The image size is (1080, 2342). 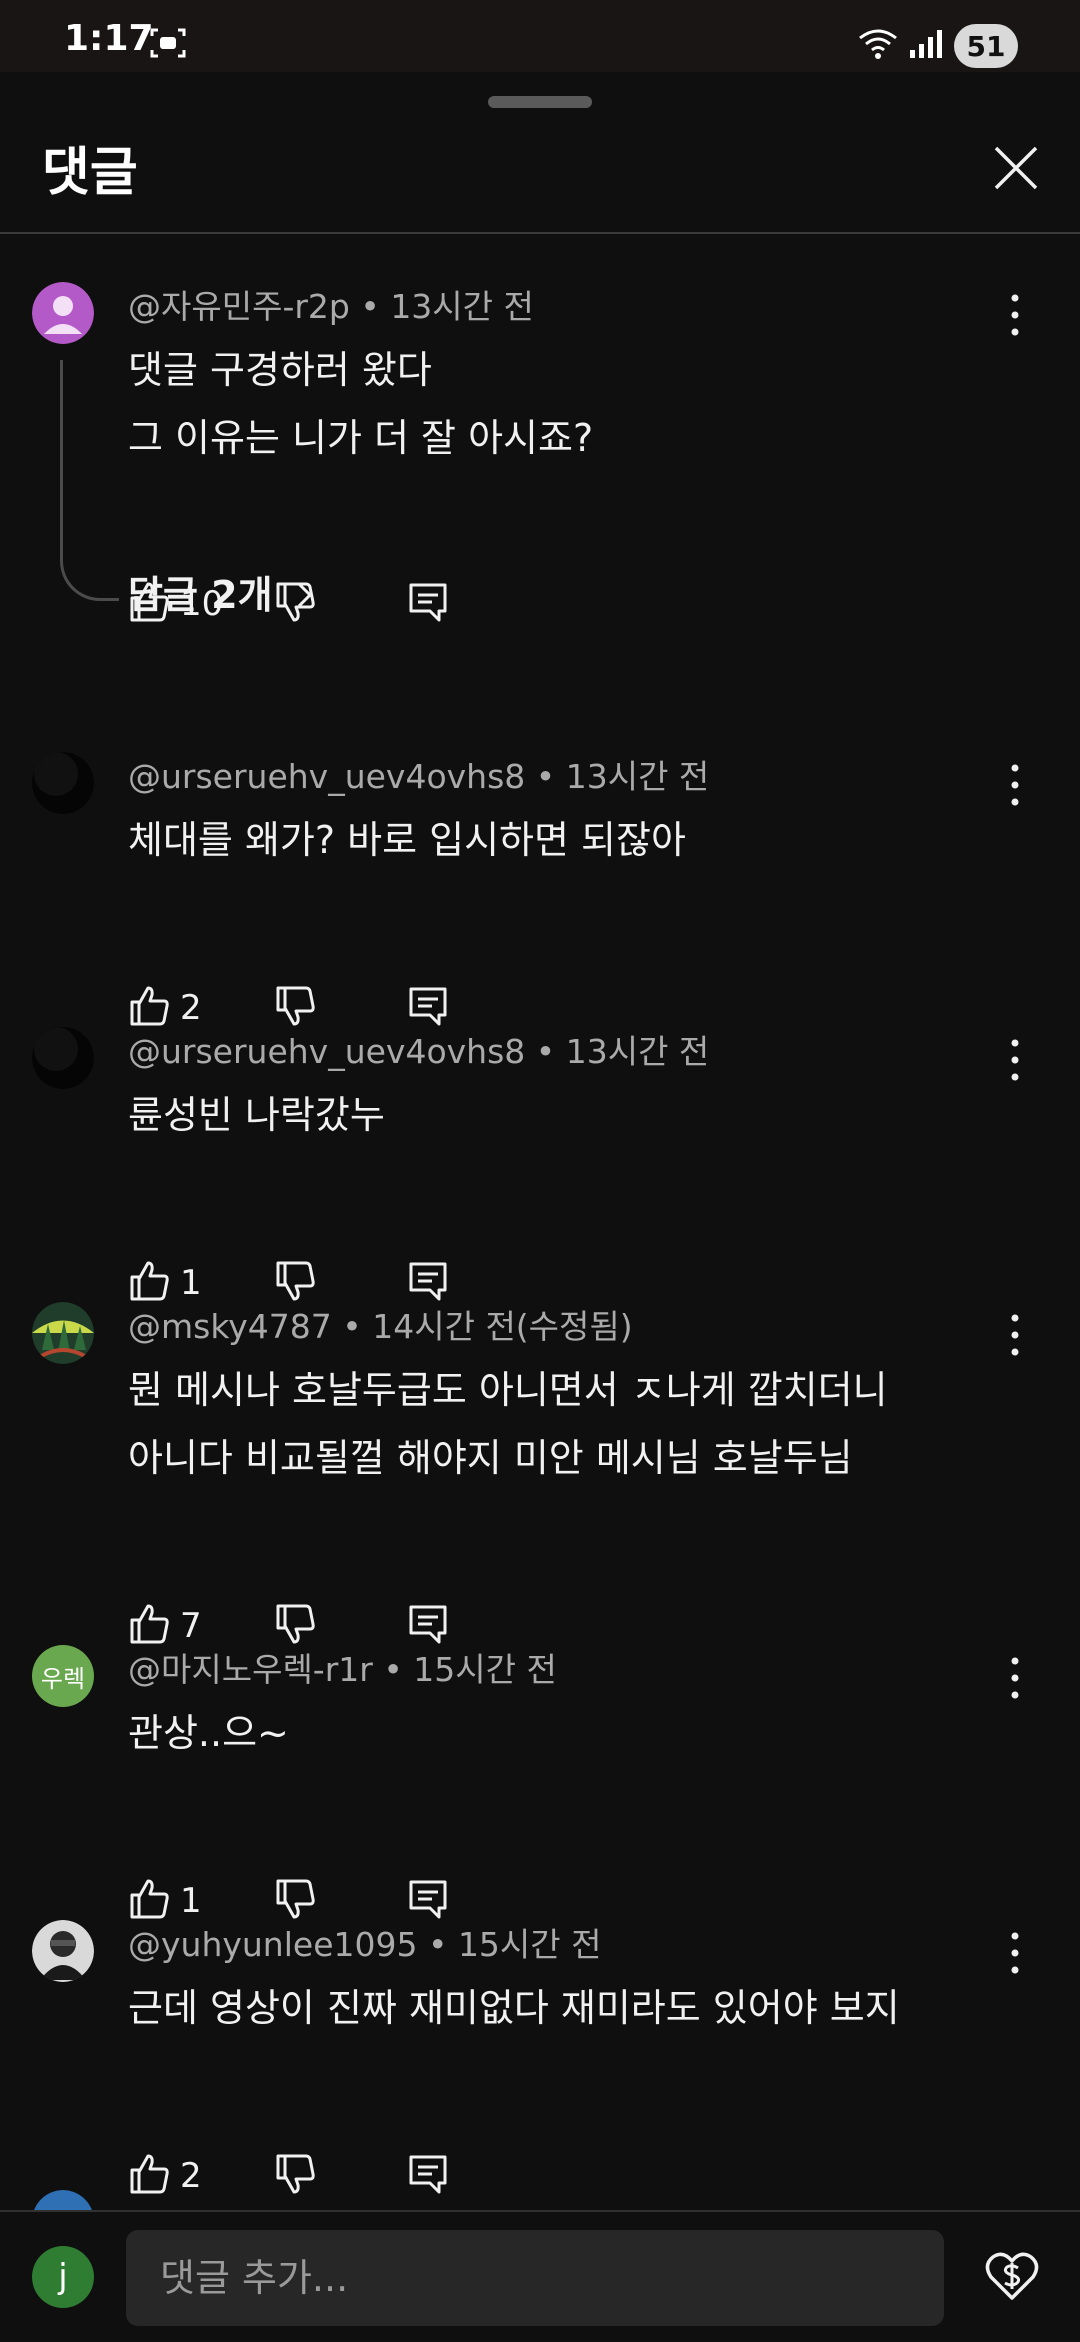 I want to click on avatar: 우렉, so click(x=63, y=1676).